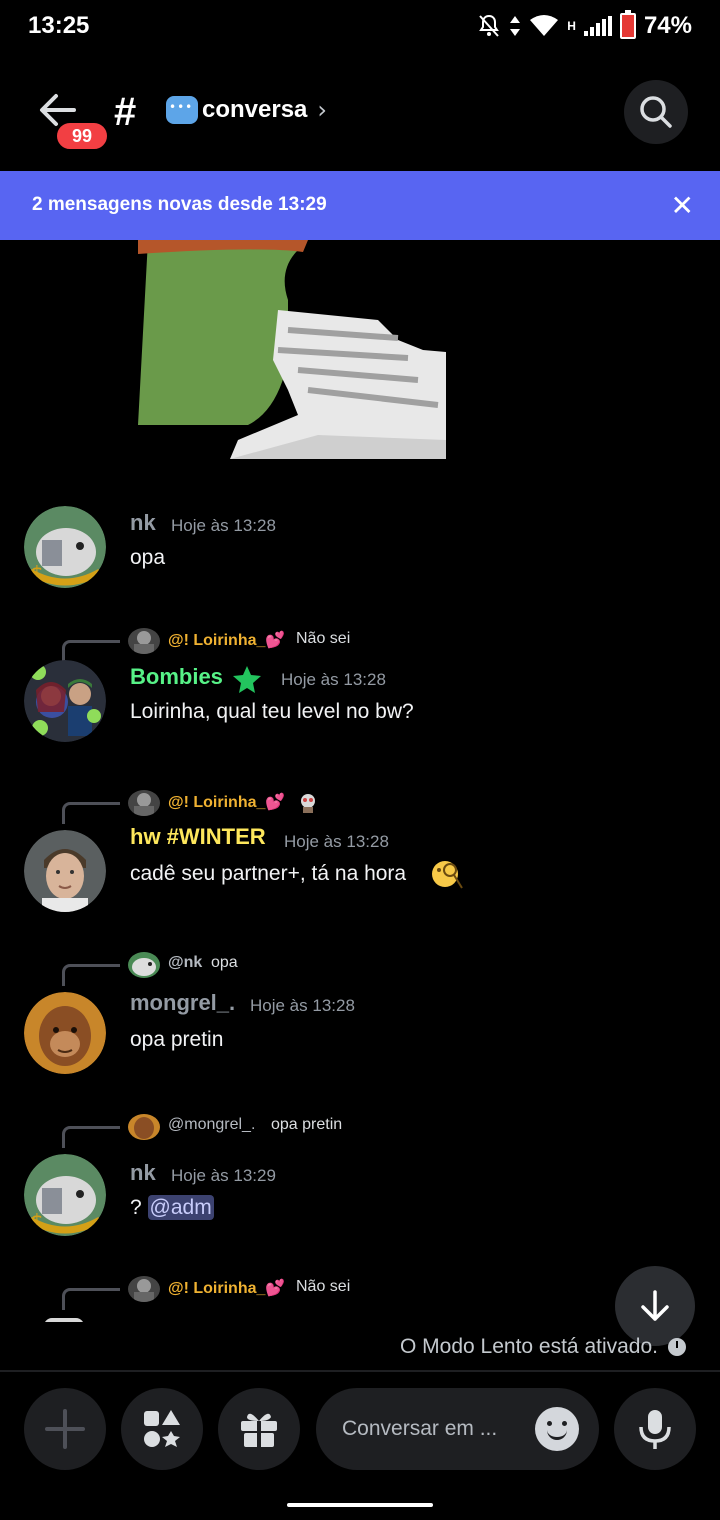 The height and width of the screenshot is (1520, 720). I want to click on monocle-emoji-icon, so click(447, 876).